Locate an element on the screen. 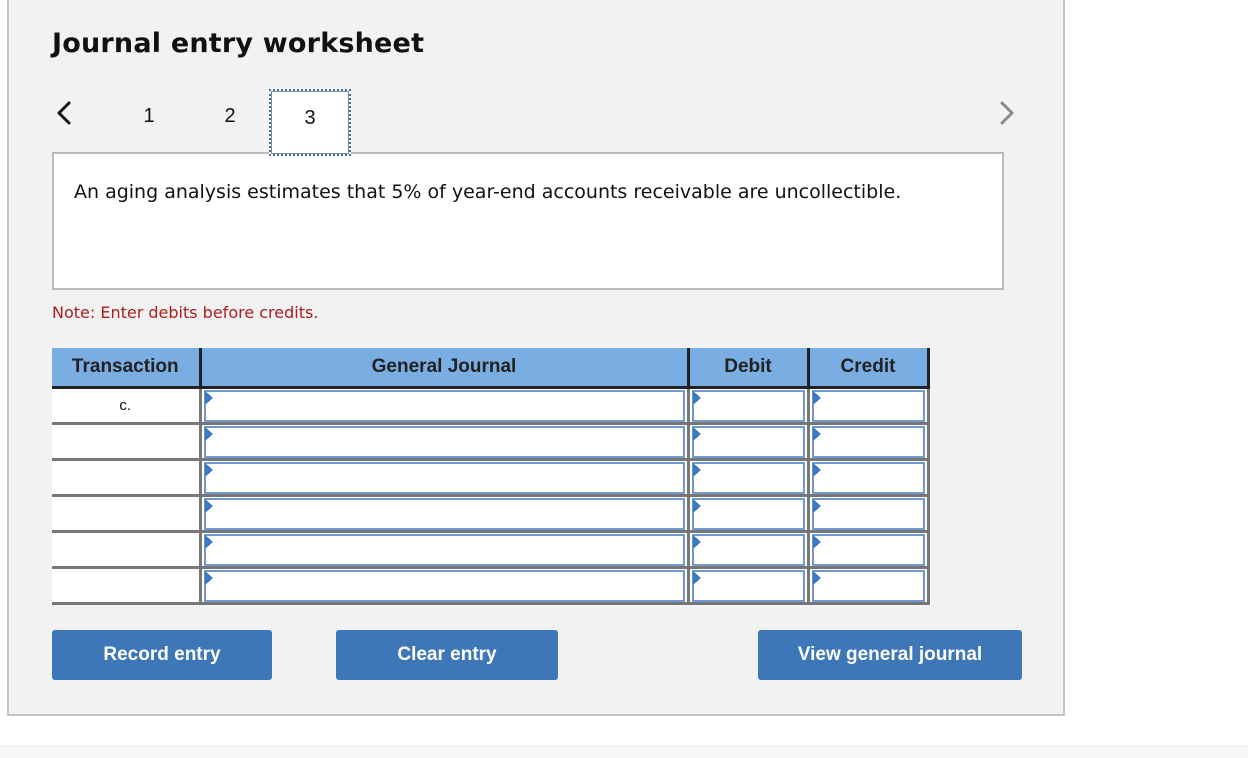  tab-2: 2 is located at coordinates (230, 121).